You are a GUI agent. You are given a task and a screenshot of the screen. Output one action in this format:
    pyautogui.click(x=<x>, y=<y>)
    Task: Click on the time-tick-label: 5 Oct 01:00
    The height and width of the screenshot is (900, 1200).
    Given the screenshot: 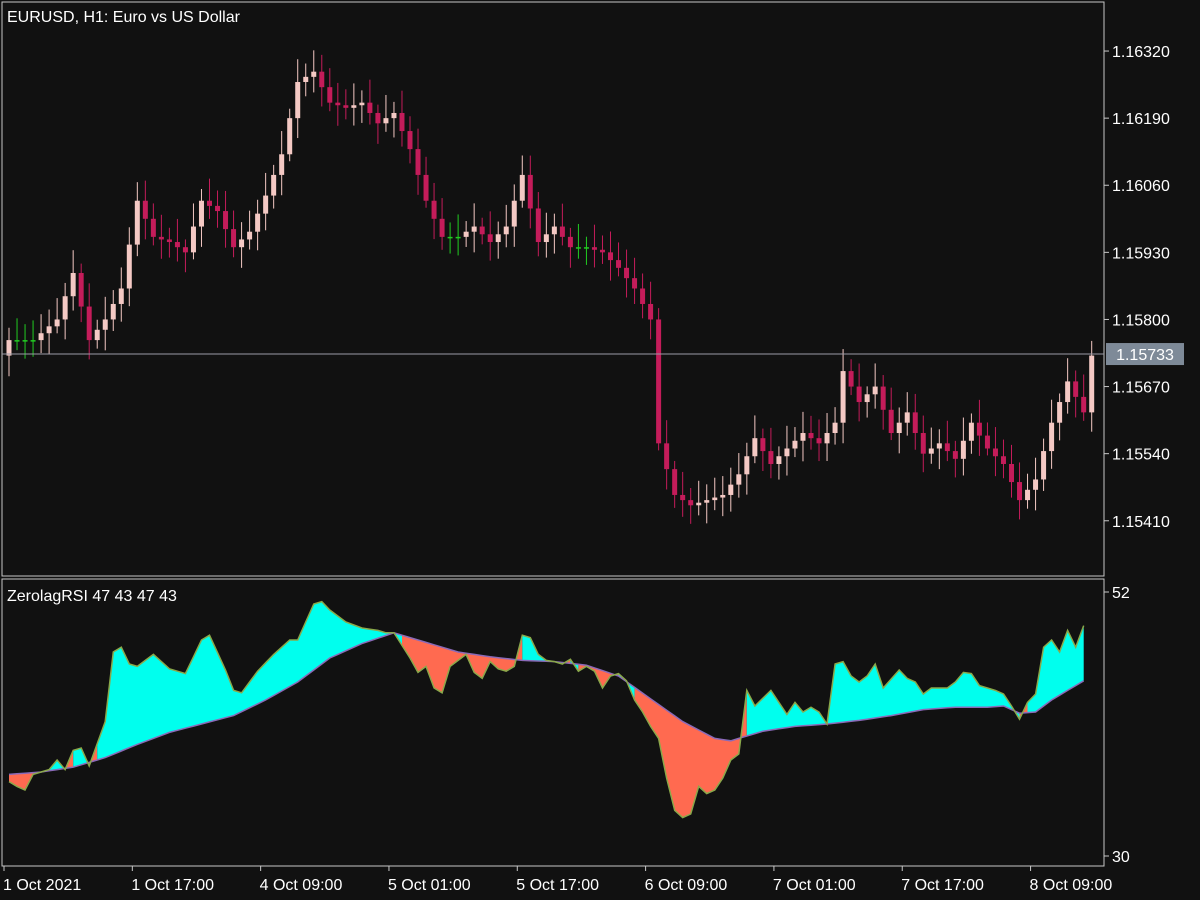 What is the action you would take?
    pyautogui.click(x=429, y=885)
    